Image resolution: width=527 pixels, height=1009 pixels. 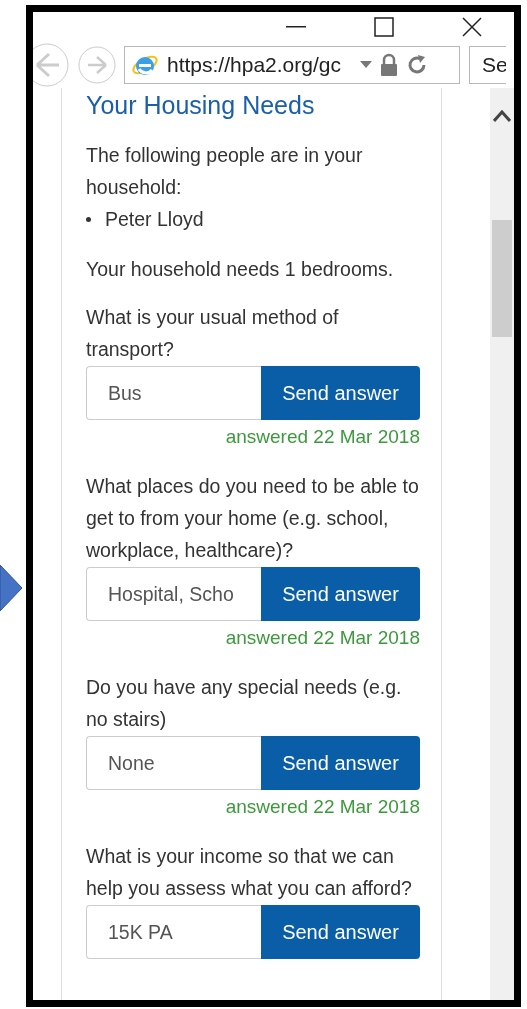 What do you see at coordinates (11, 588) in the screenshot?
I see `arrow-pointer-icon` at bounding box center [11, 588].